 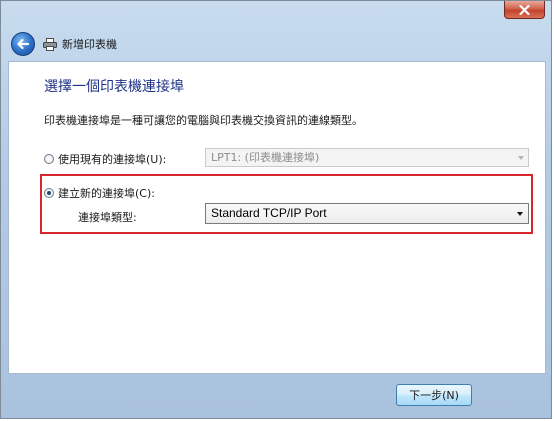 What do you see at coordinates (106, 193) in the screenshot?
I see `create-new-port-label: 建立新的連接埠(C):` at bounding box center [106, 193].